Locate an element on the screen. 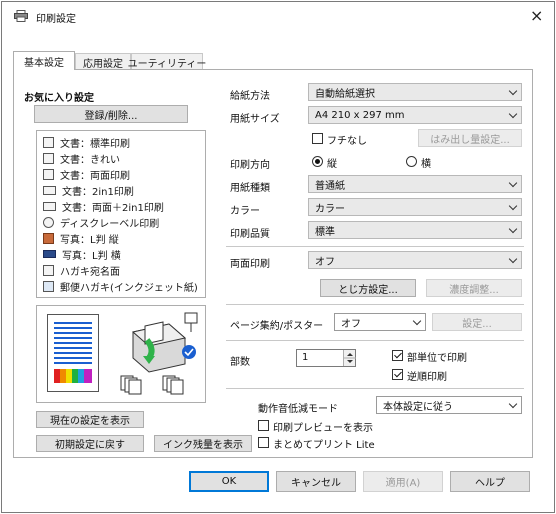 The height and width of the screenshot is (514, 556). cancel-label: キャンセル is located at coordinates (316, 483).